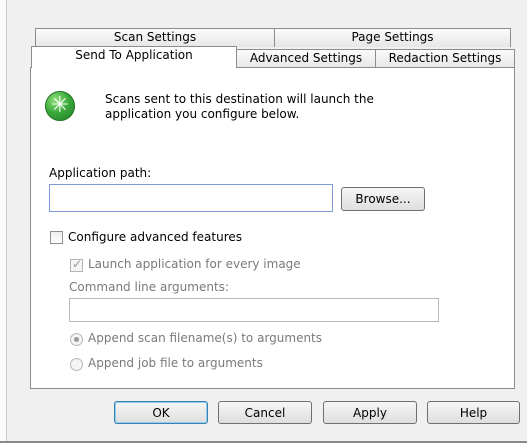 This screenshot has height=443, width=527. Describe the element at coordinates (161, 412) in the screenshot. I see `ok-button: OK` at that location.